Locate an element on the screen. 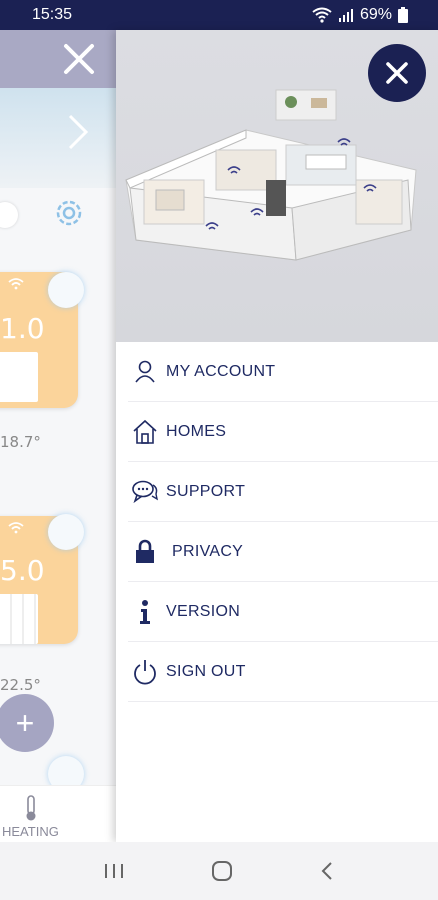  battery-icon is located at coordinates (403, 15).